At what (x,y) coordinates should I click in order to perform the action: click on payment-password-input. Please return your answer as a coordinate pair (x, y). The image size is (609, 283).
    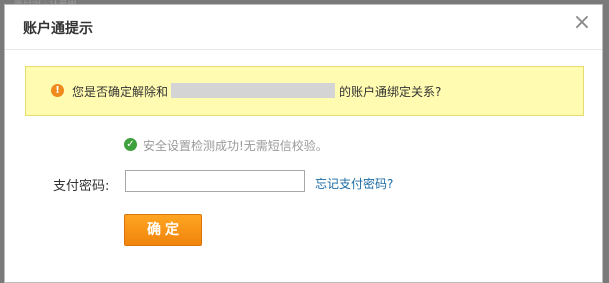
    Looking at the image, I should click on (215, 181).